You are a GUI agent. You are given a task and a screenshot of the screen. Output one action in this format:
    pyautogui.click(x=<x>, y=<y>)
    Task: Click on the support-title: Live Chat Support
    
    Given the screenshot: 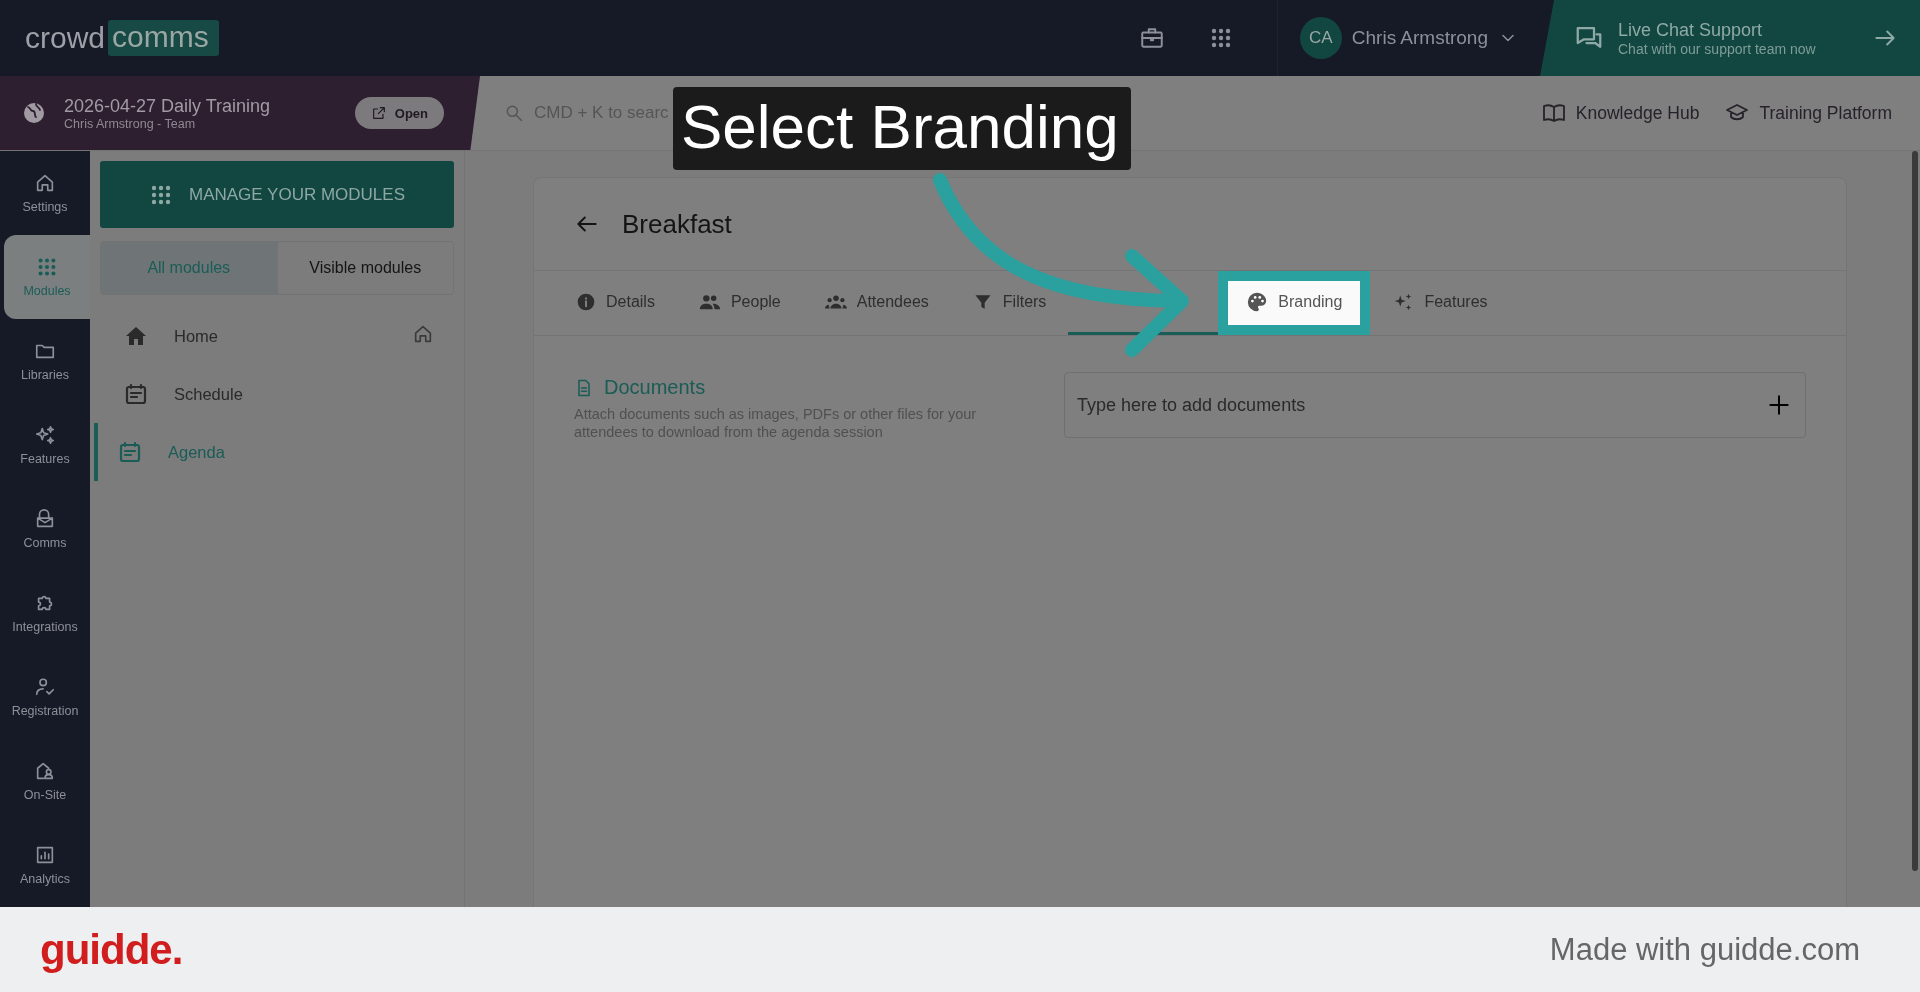 What is the action you would take?
    pyautogui.click(x=1691, y=30)
    